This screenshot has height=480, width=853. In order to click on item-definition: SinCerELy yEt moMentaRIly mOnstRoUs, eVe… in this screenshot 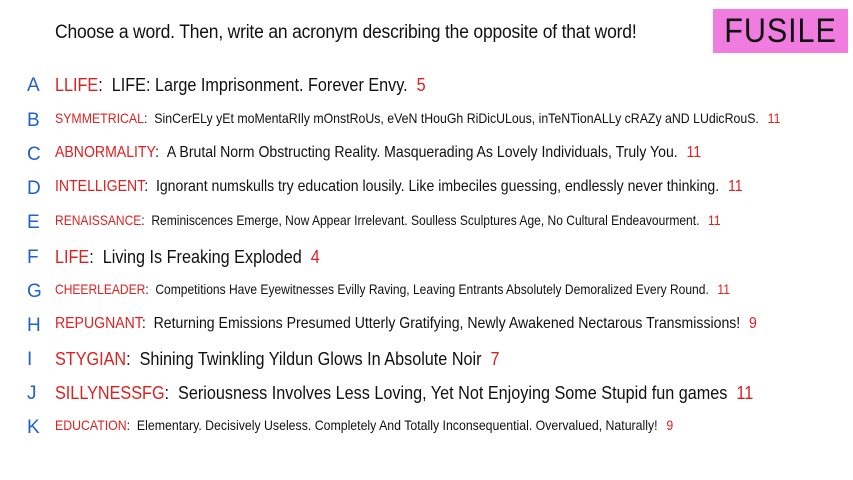, I will do `click(456, 118)`.